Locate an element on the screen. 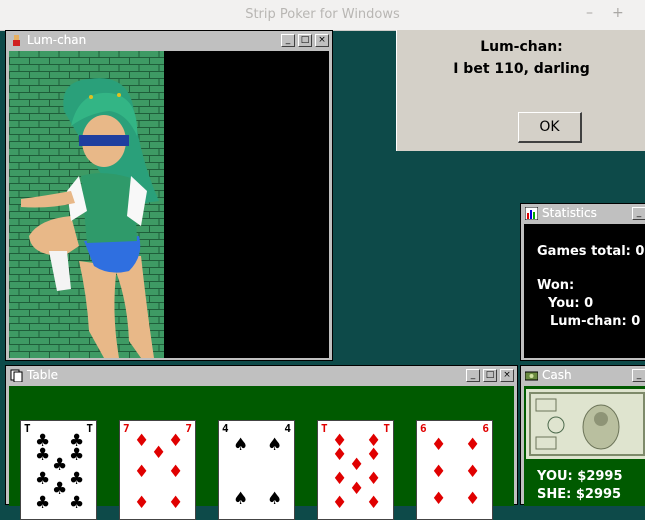 Image resolution: width=645 pixels, height=520 pixels. won-label: Won: is located at coordinates (556, 285).